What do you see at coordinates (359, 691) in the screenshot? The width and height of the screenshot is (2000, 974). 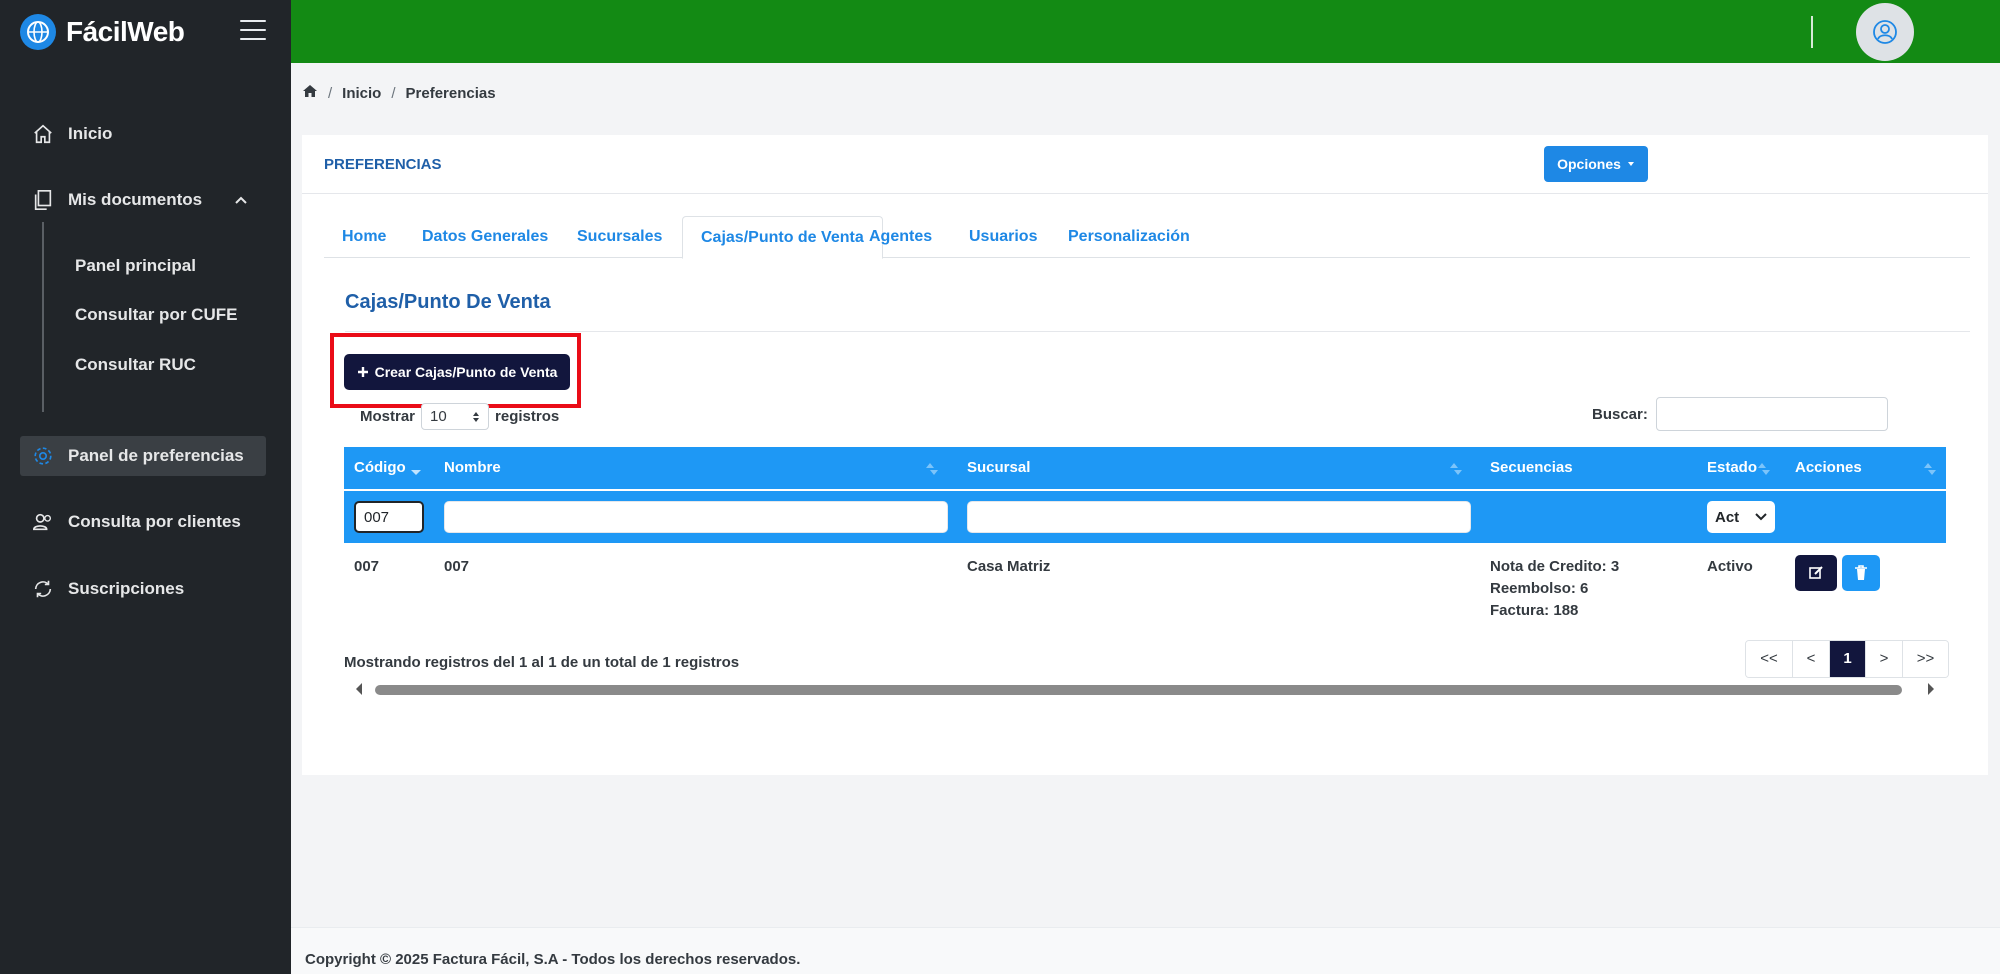 I see `scroll-left-arrow-icon` at bounding box center [359, 691].